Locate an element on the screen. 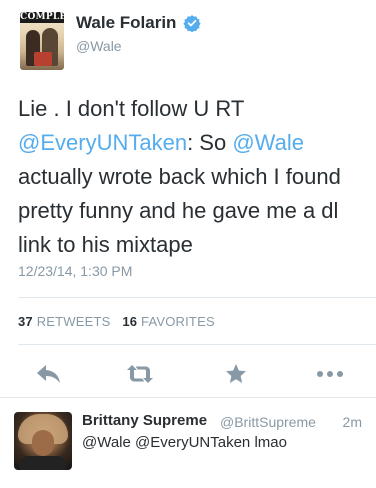 Image resolution: width=376 pixels, height=488 pixels. star-icon is located at coordinates (236, 373).